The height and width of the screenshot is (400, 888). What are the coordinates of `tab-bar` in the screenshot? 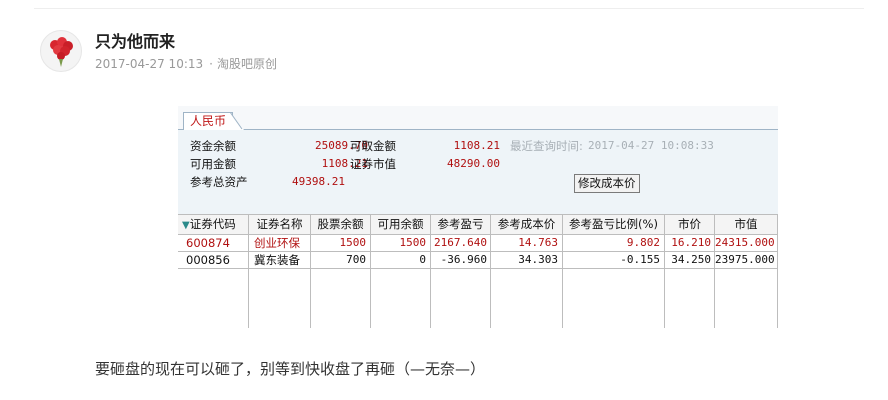 It's located at (478, 118).